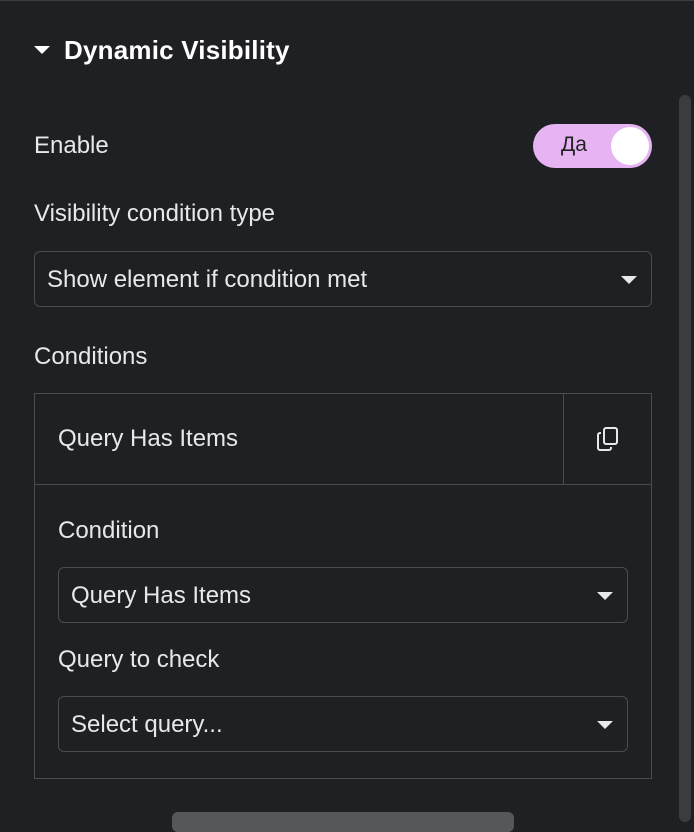 This screenshot has width=694, height=832. Describe the element at coordinates (139, 659) in the screenshot. I see `query-to-check-label: Query to check` at that location.